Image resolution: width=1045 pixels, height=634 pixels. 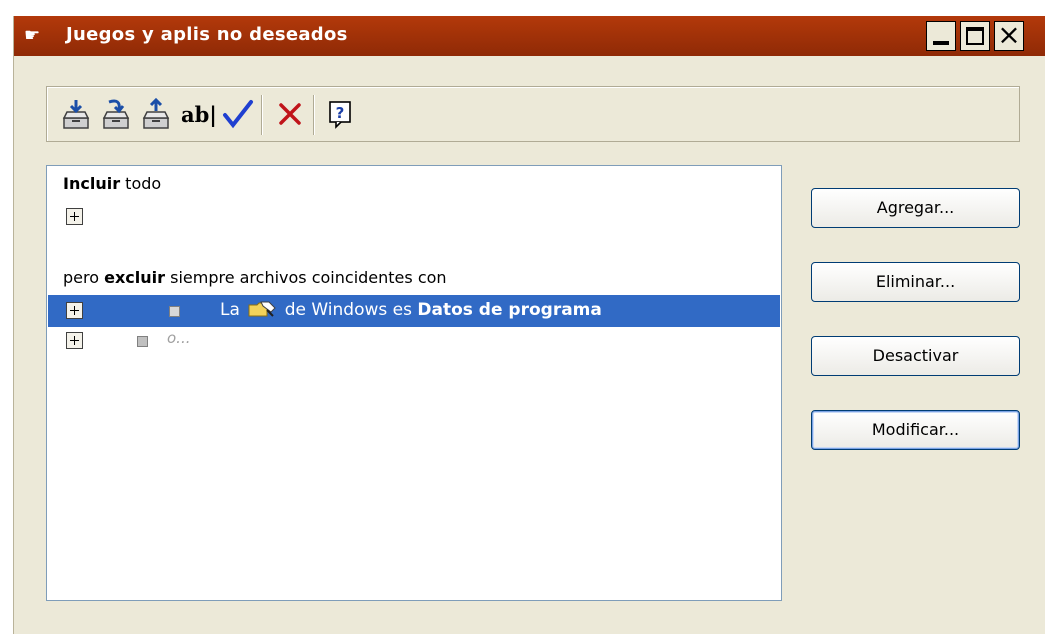 I want to click on expand-rule-icon, so click(x=74, y=310).